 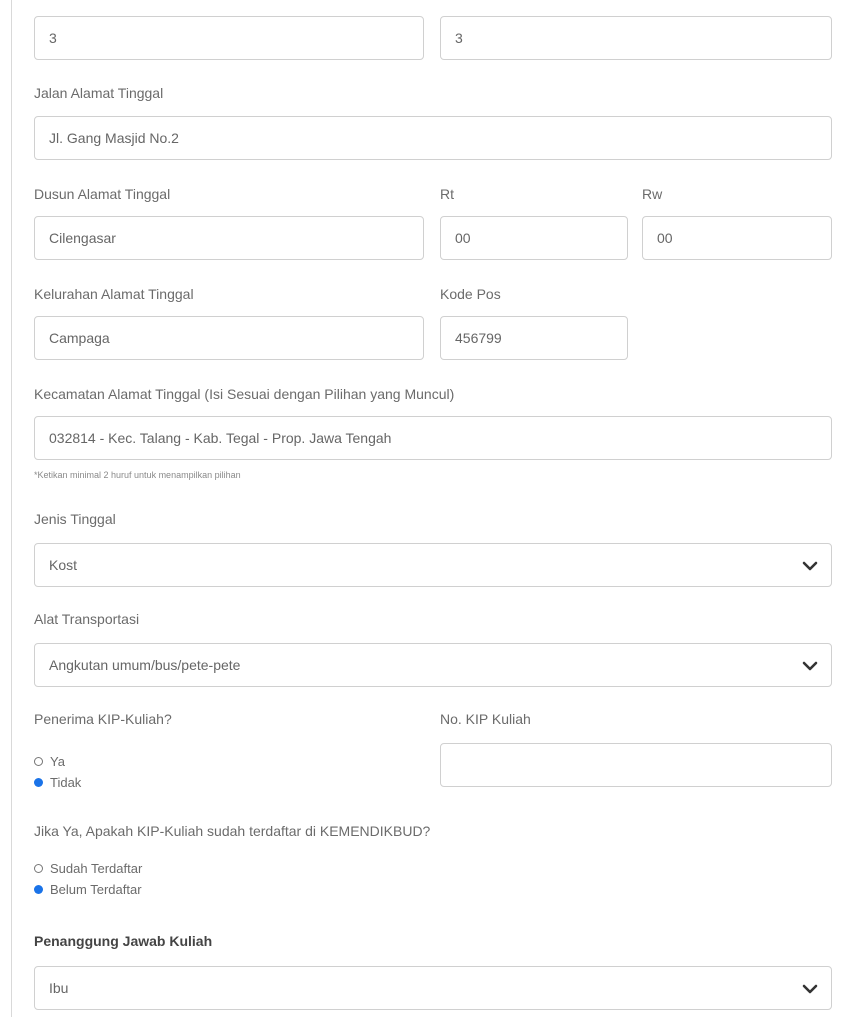 I want to click on jalan-label: Jalan Alamat Tinggal, so click(x=99, y=93).